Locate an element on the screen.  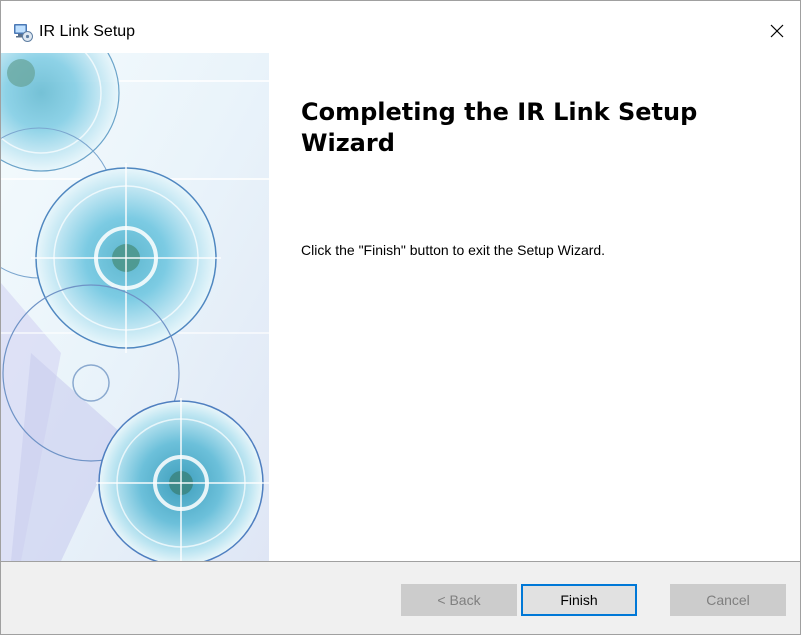
title-bar: IR Link Setup is located at coordinates (400, 27).